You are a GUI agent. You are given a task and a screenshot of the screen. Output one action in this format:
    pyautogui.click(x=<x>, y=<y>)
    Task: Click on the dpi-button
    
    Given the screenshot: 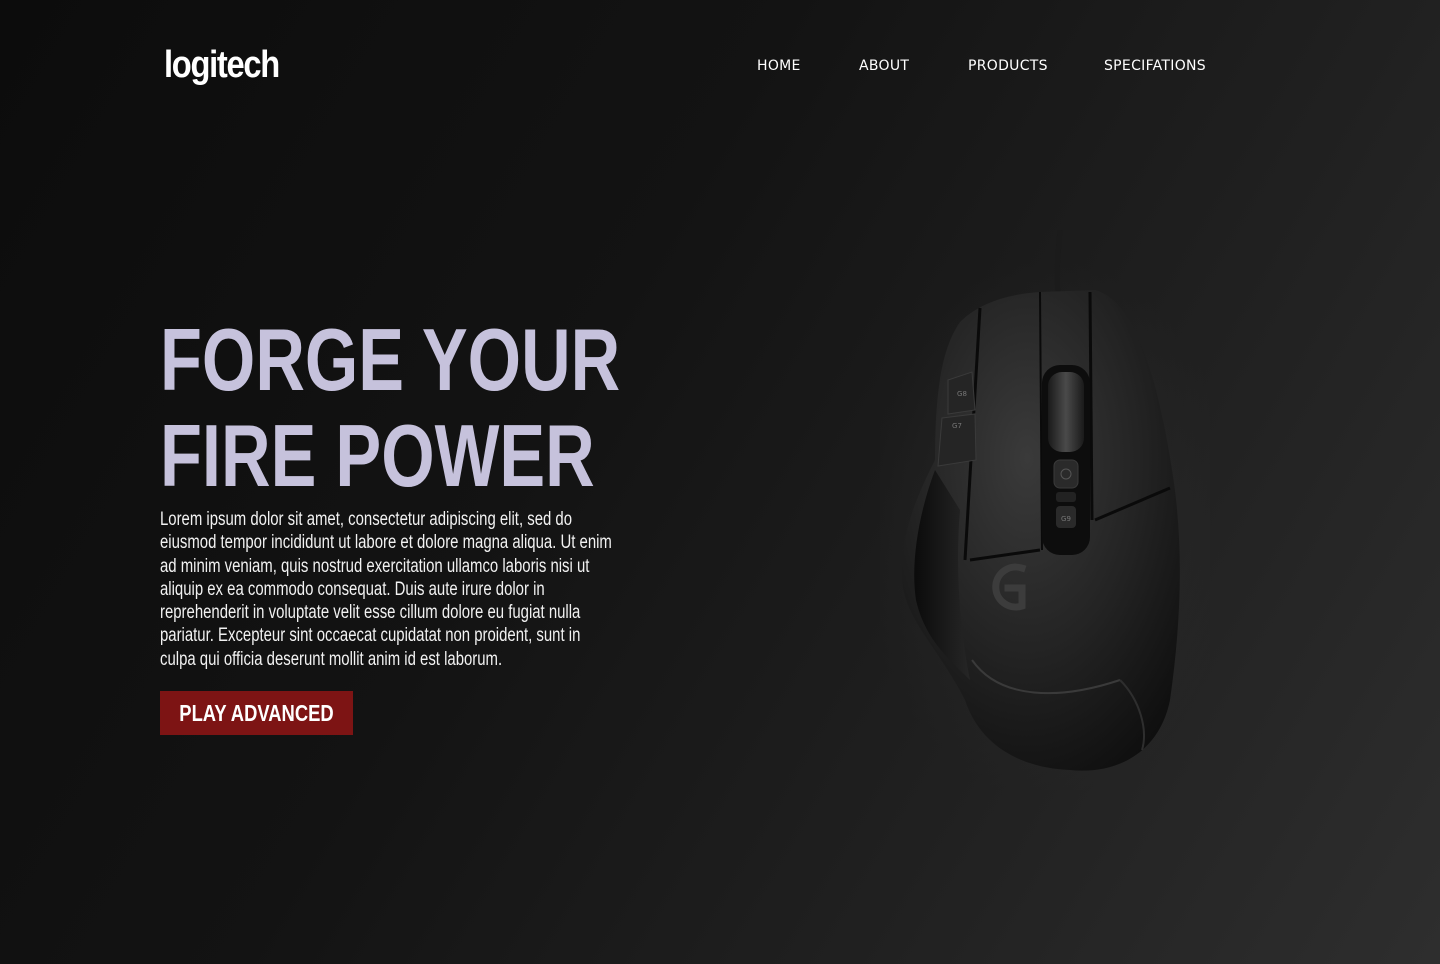 What is the action you would take?
    pyautogui.click(x=1066, y=474)
    